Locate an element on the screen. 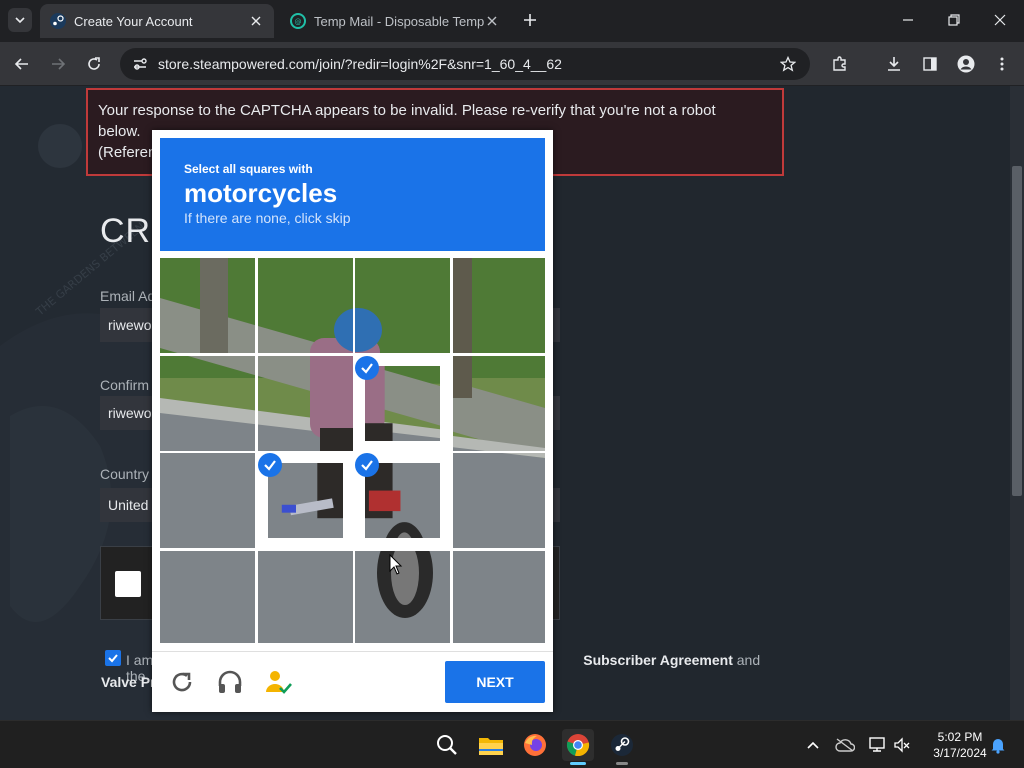 The height and width of the screenshot is (768, 1024). privacy-policy-link: Valve Pr is located at coordinates (128, 682).